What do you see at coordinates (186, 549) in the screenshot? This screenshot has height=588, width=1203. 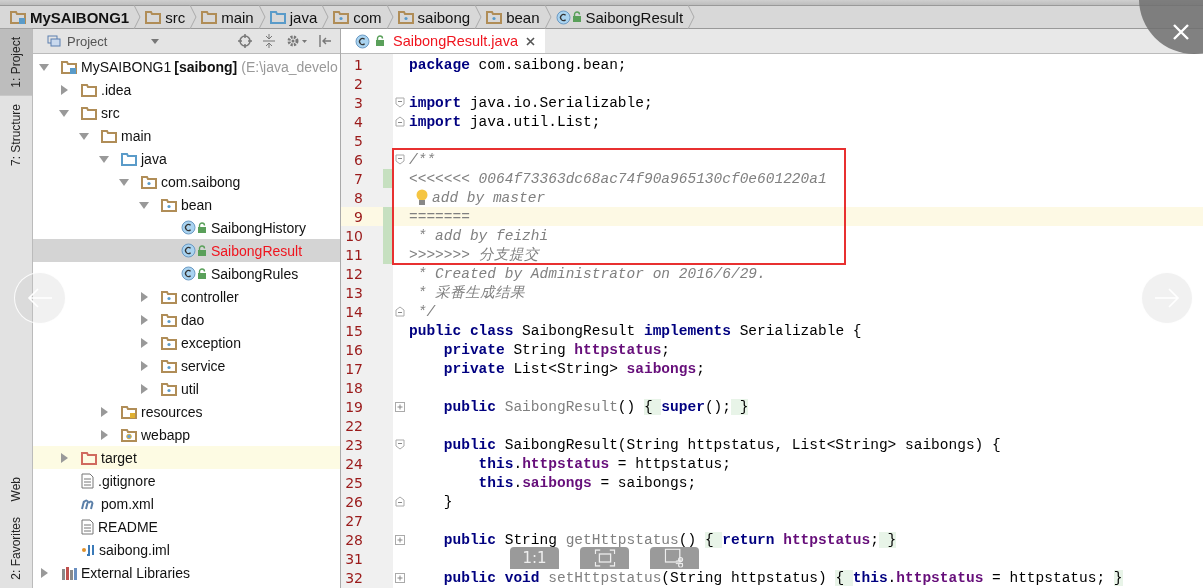 I see `tree-row: saibong.iml` at bounding box center [186, 549].